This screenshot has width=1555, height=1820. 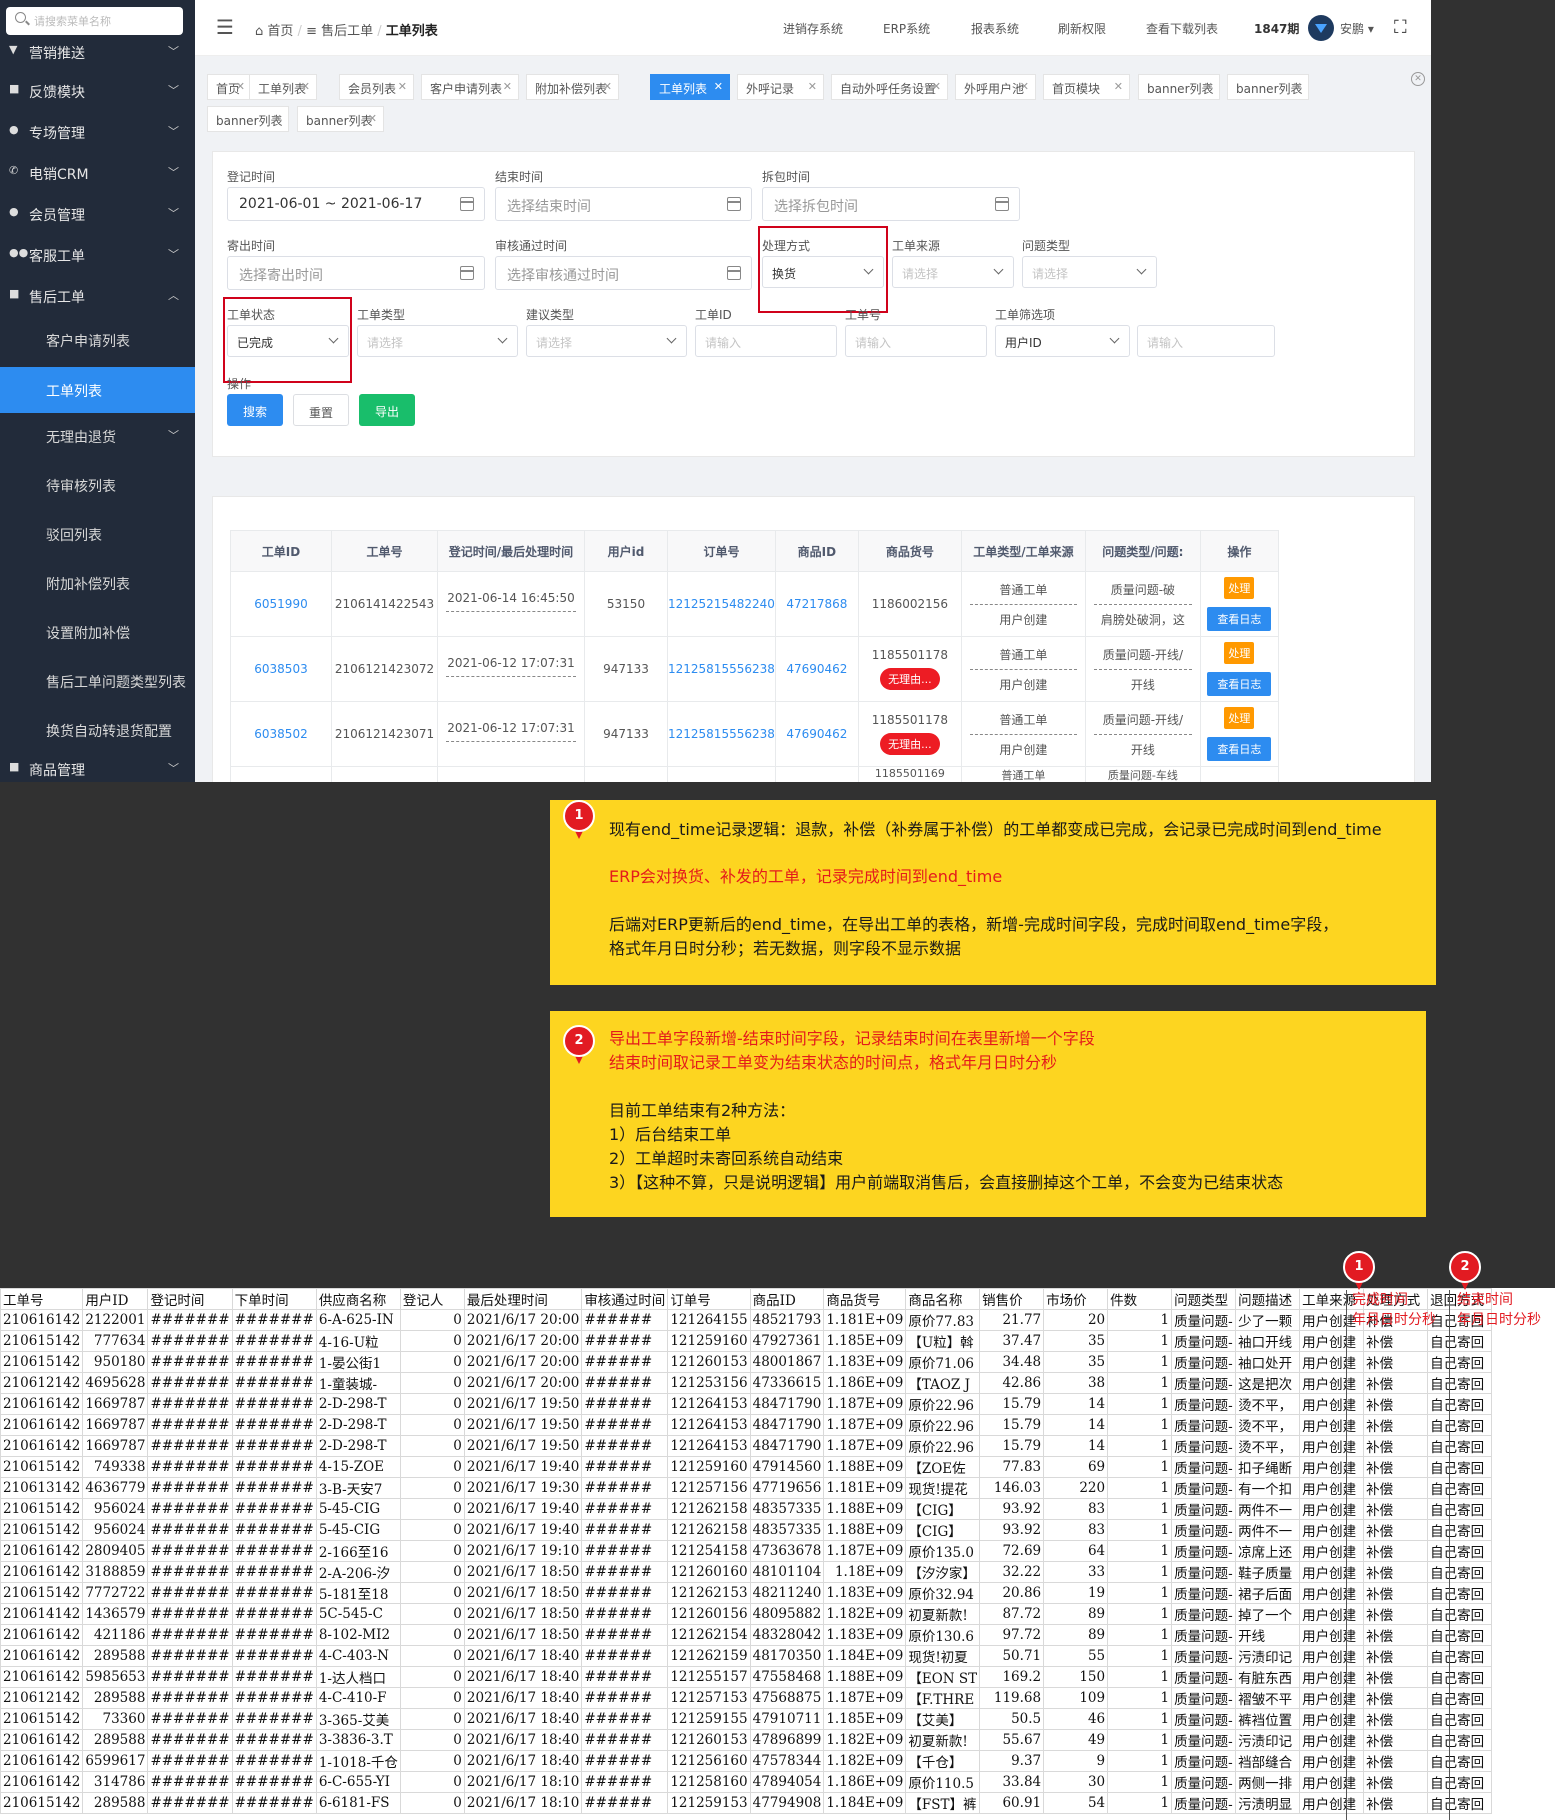 I want to click on sheet-cell: 121262159, so click(x=709, y=1656).